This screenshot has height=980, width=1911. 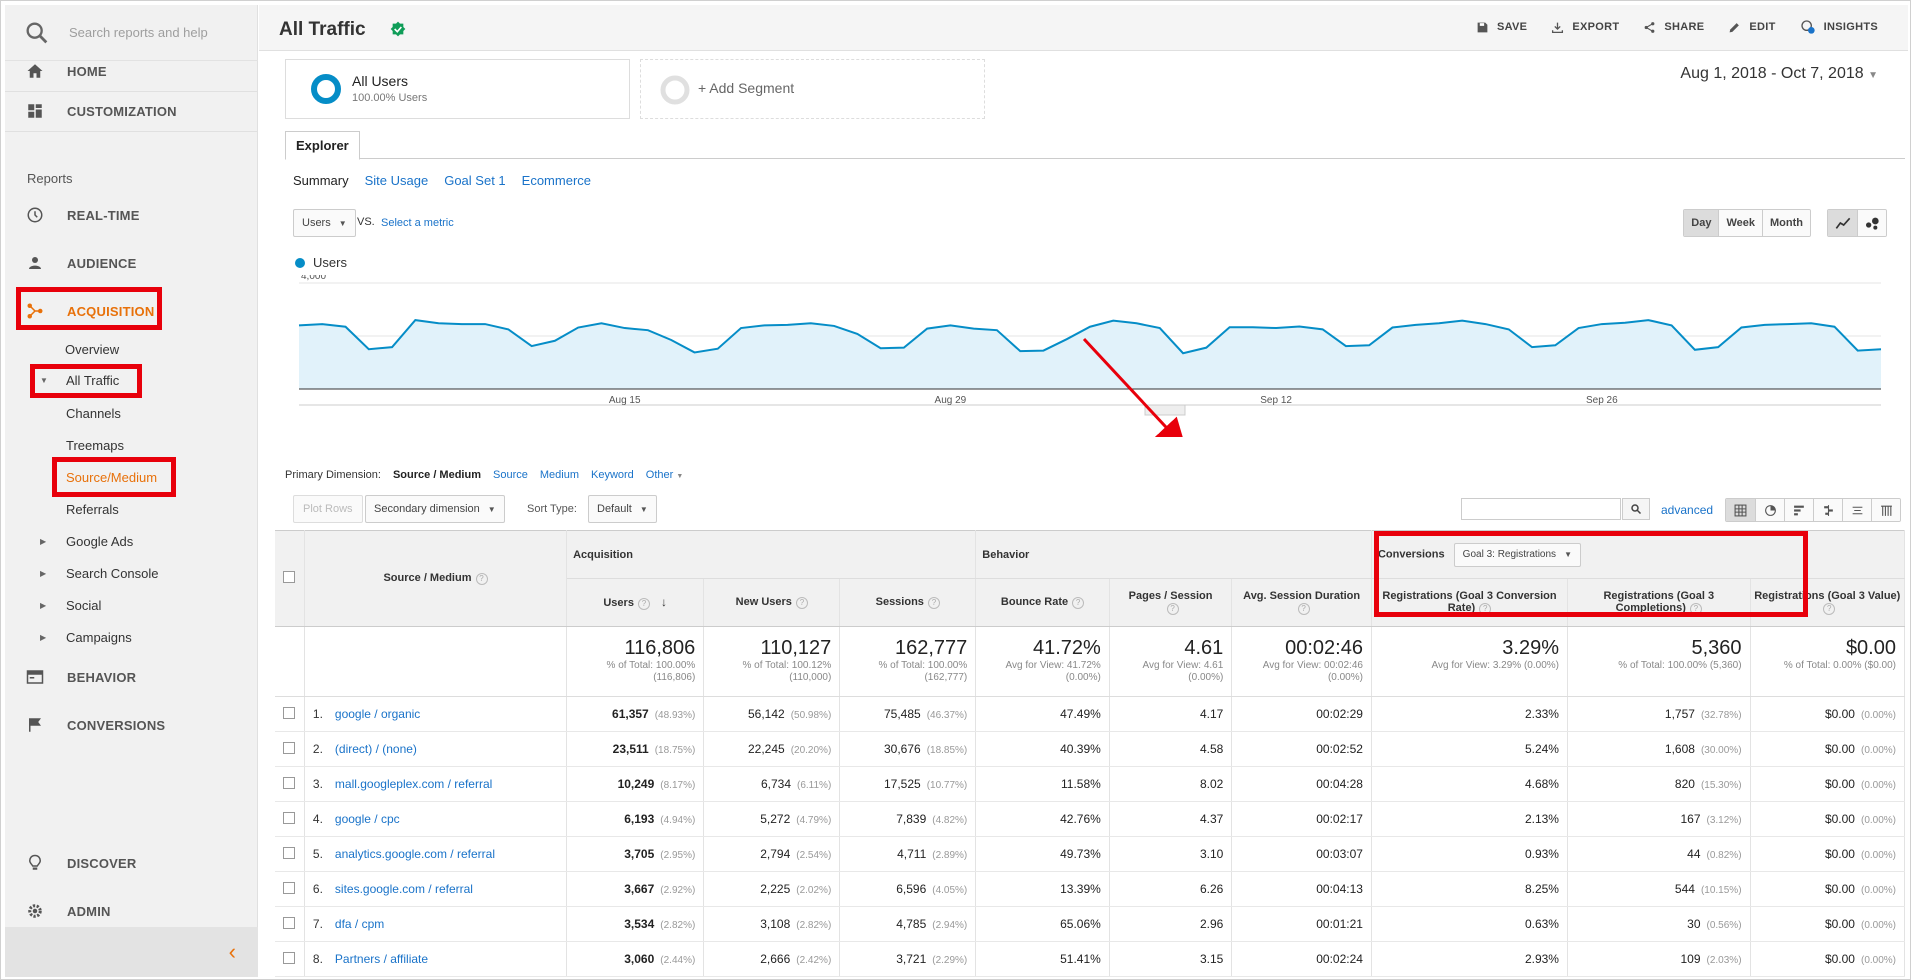 I want to click on col-header-avg-duration: Avg. Session Duration?, so click(x=1301, y=602).